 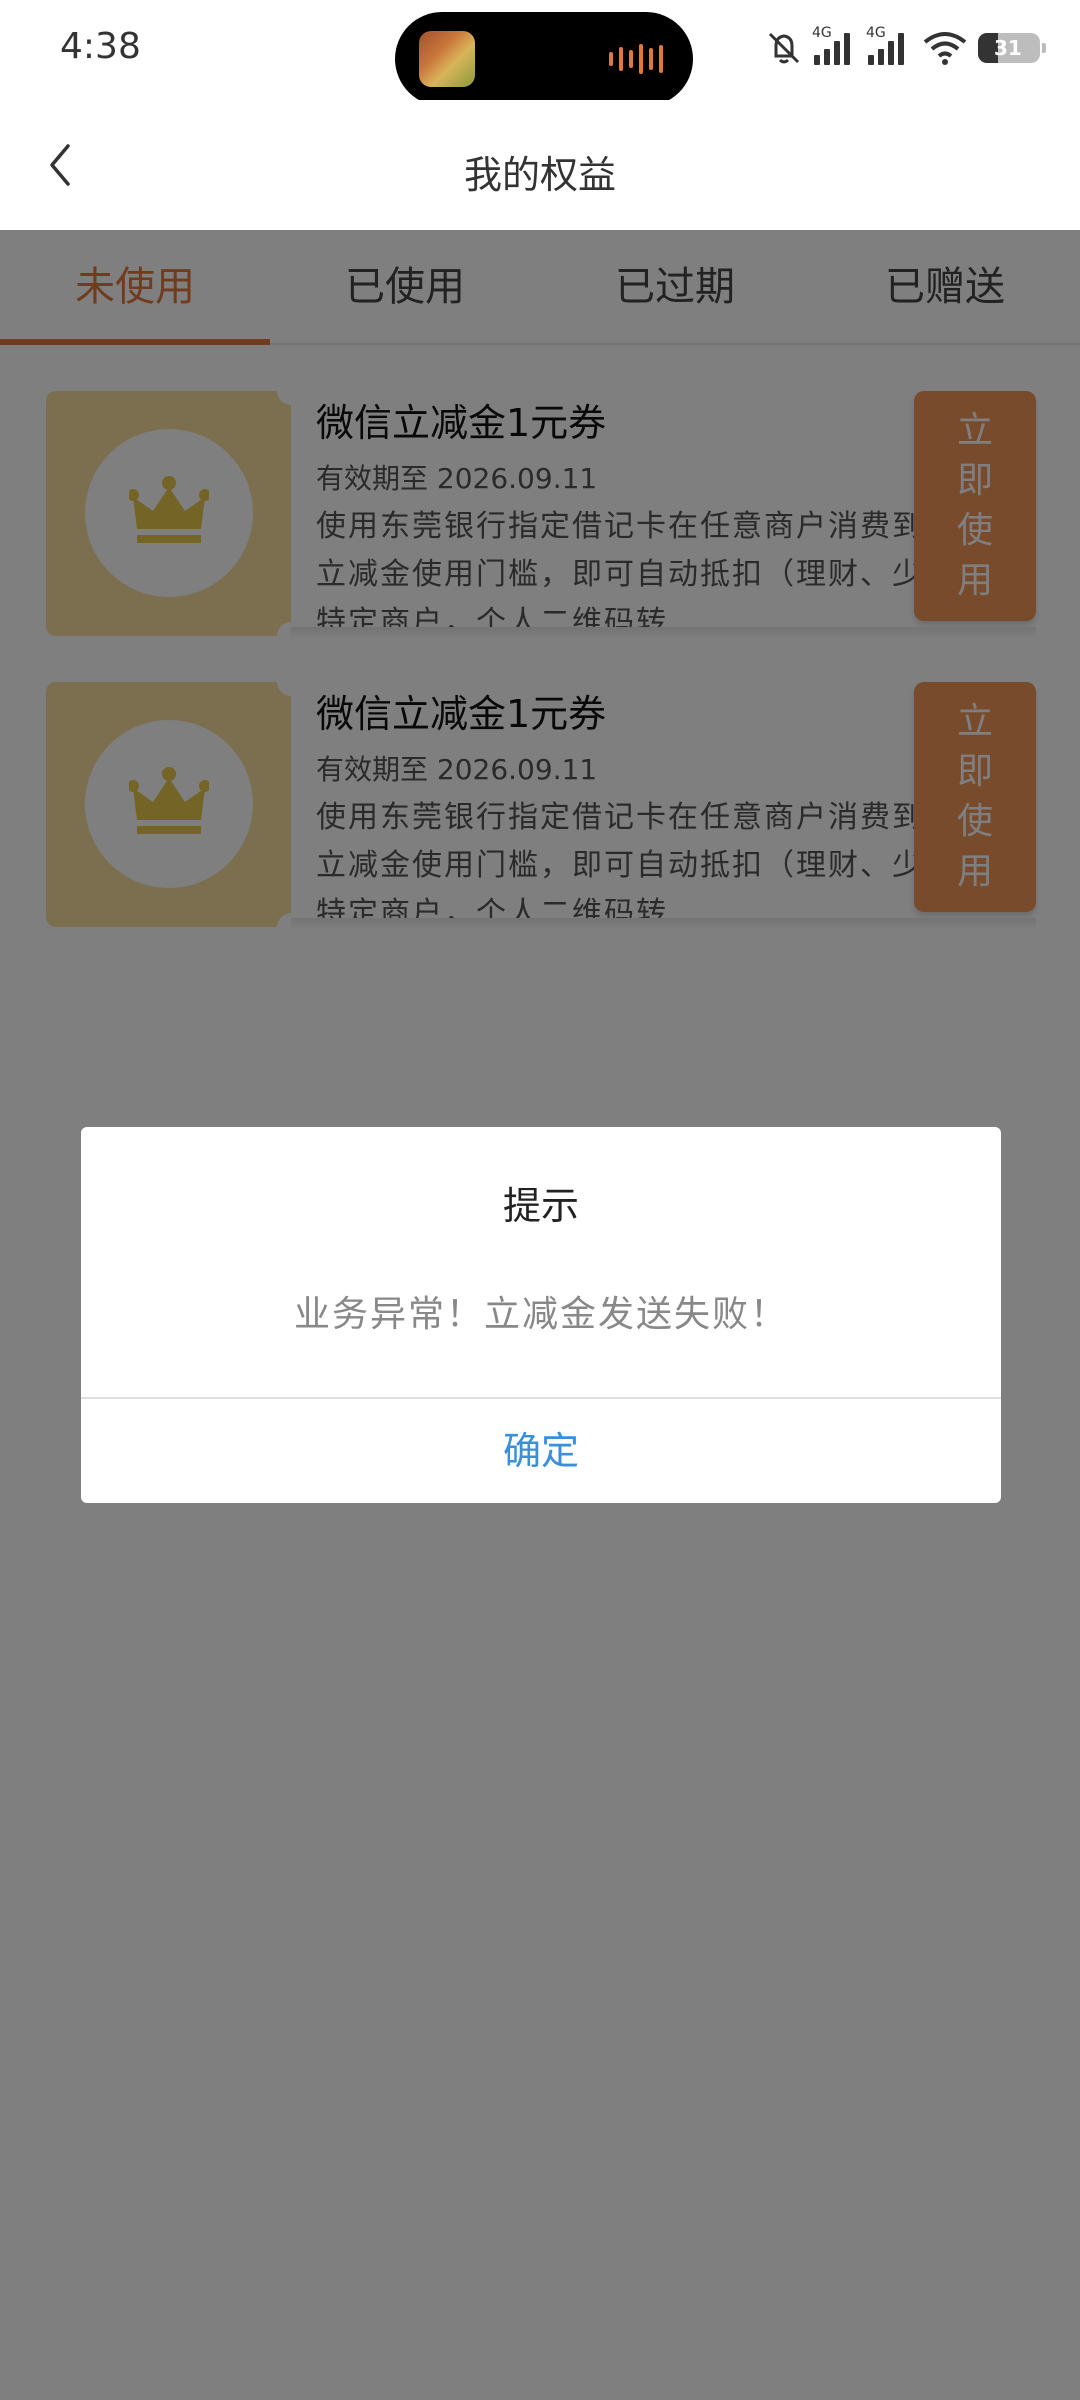 I want to click on dialog-message: 业务异常！立减金发送失败！, so click(x=540, y=1314).